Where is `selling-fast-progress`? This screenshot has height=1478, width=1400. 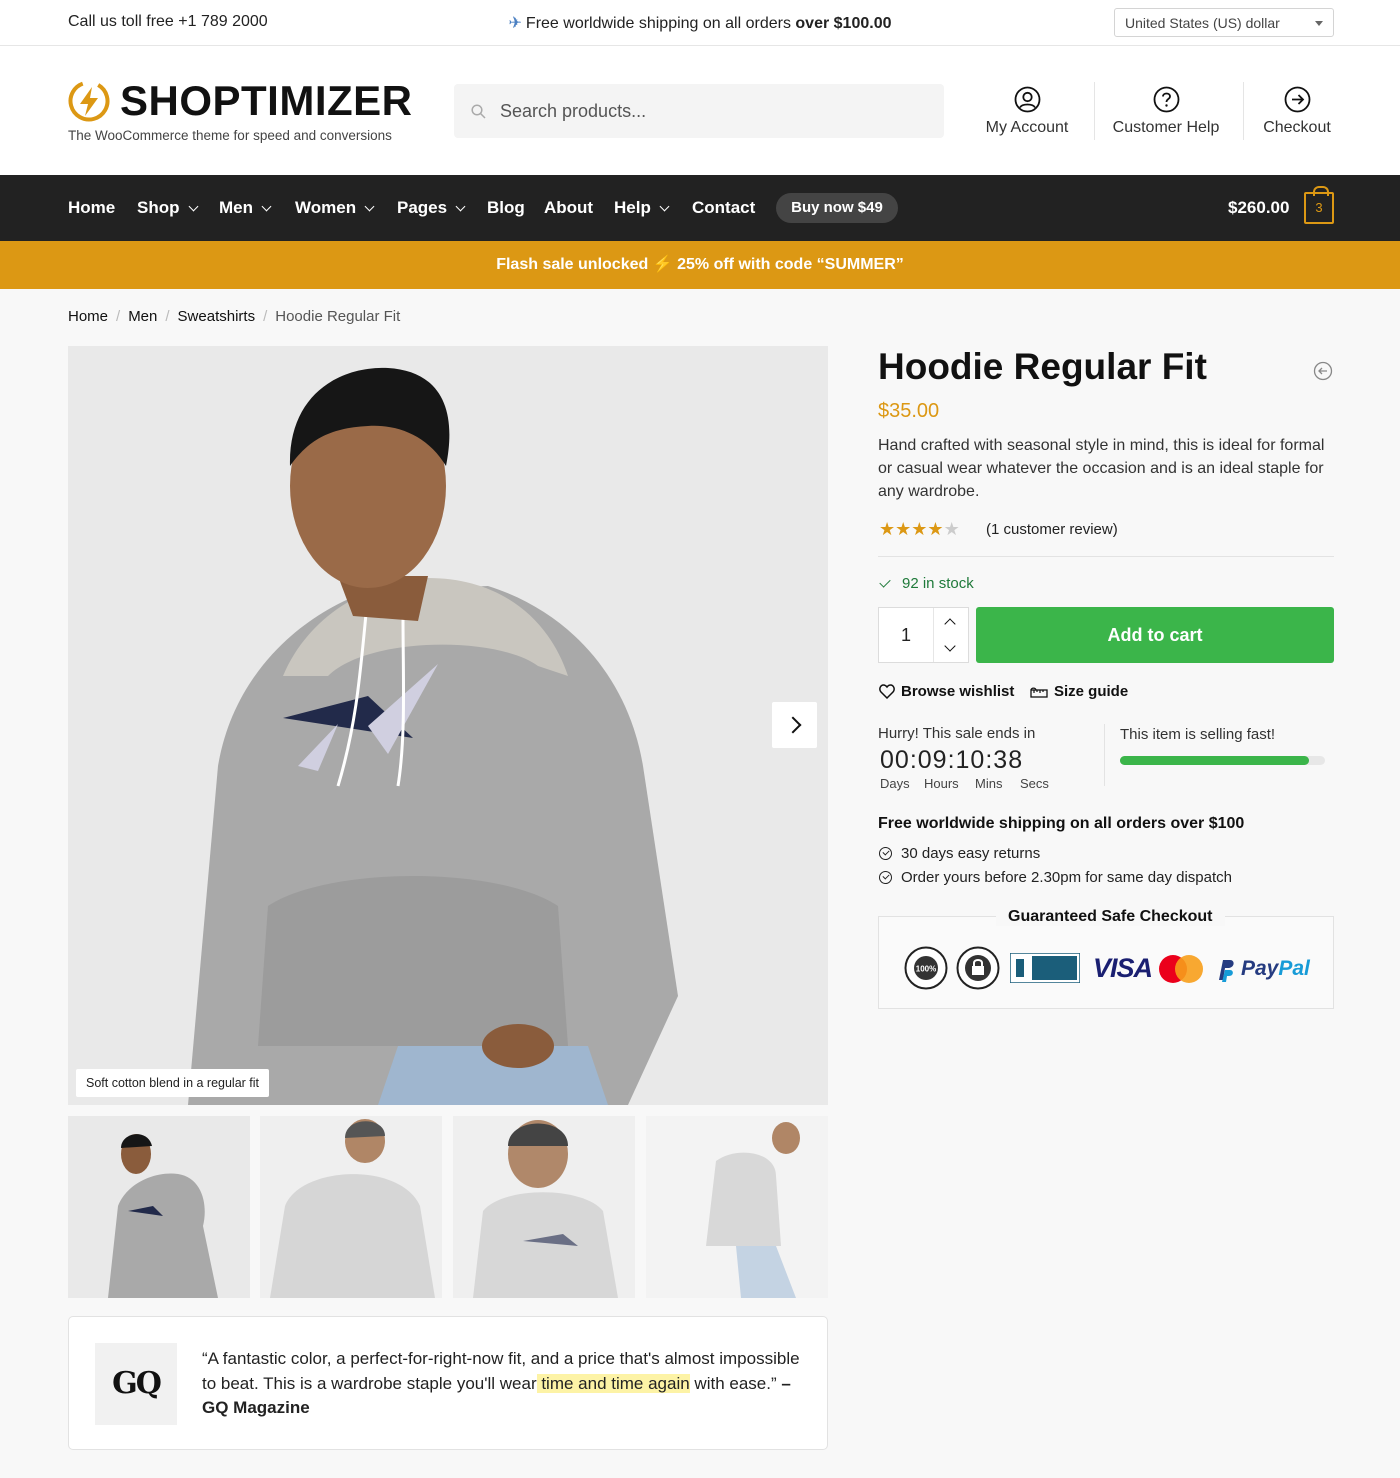 selling-fast-progress is located at coordinates (1222, 760).